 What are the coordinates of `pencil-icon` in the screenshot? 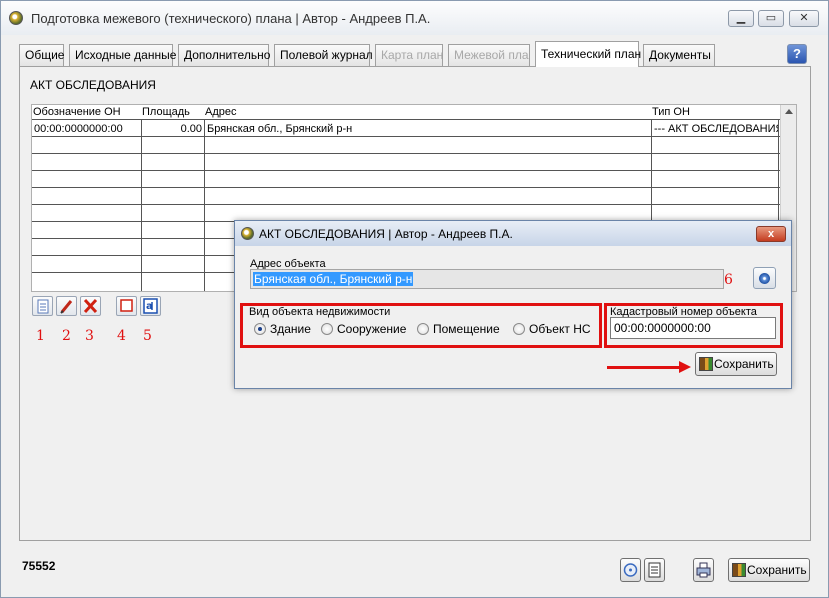 It's located at (66, 307).